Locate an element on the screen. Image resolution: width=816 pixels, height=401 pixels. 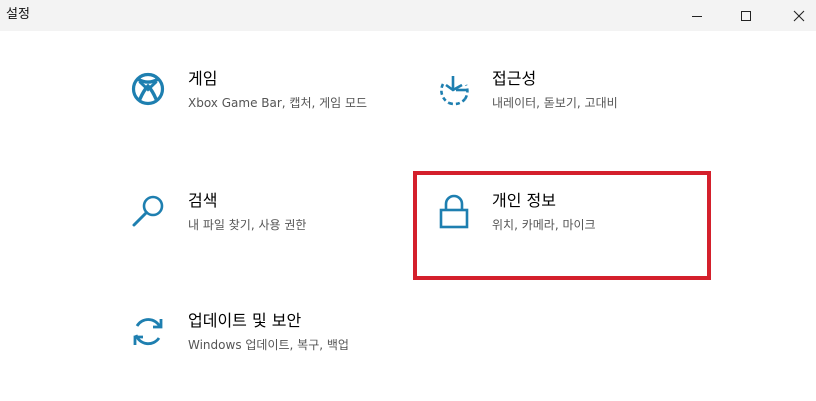
close-button is located at coordinates (796, 15).